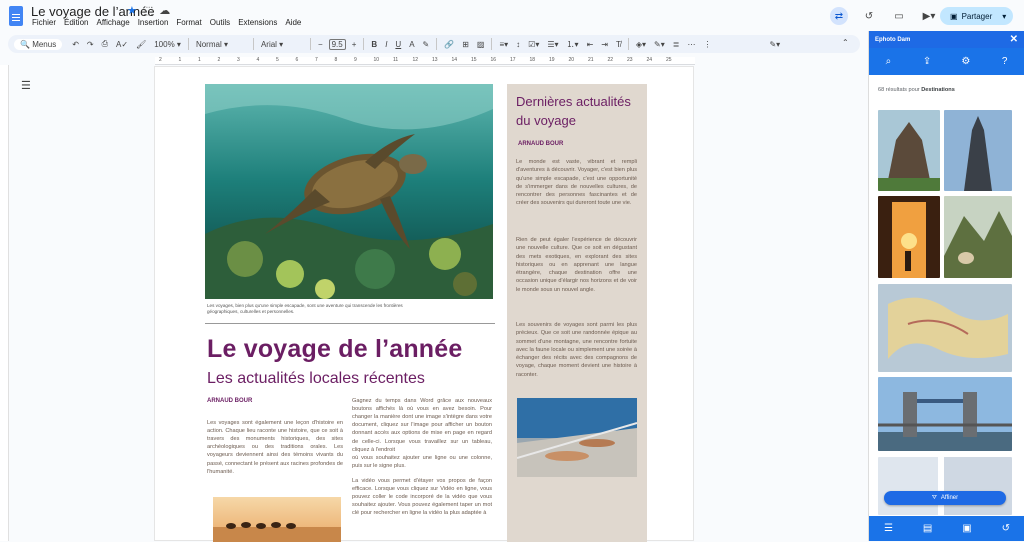 The height and width of the screenshot is (542, 1024). I want to click on vertical-ruler, so click(4, 303).